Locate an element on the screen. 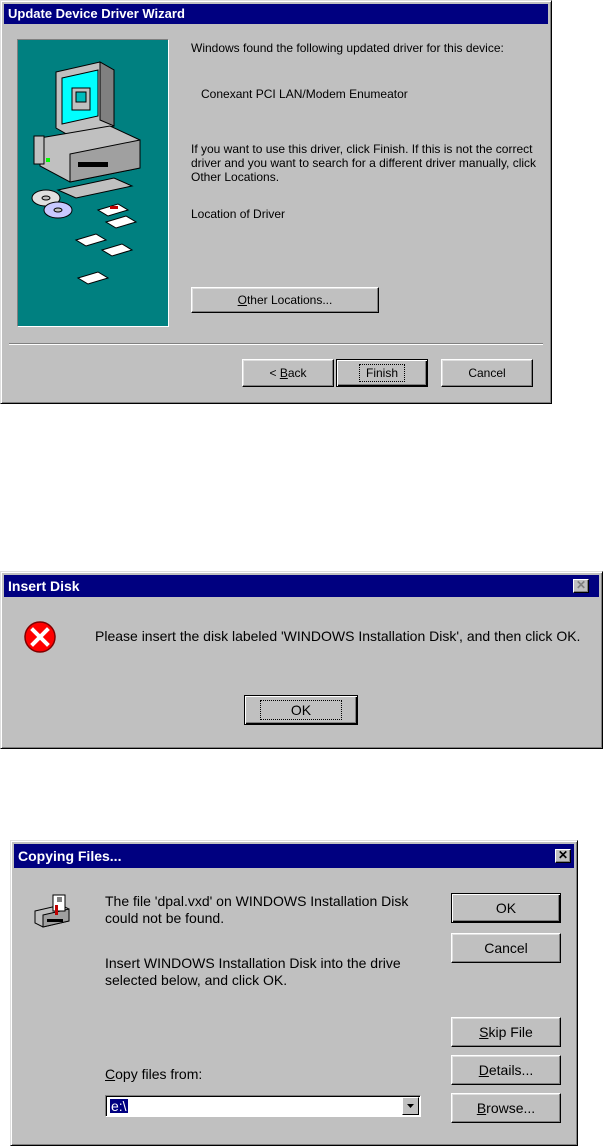 This screenshot has width=603, height=1146. device-name-text: Conexant PCI LAN/Modem Enumeator is located at coordinates (304, 94).